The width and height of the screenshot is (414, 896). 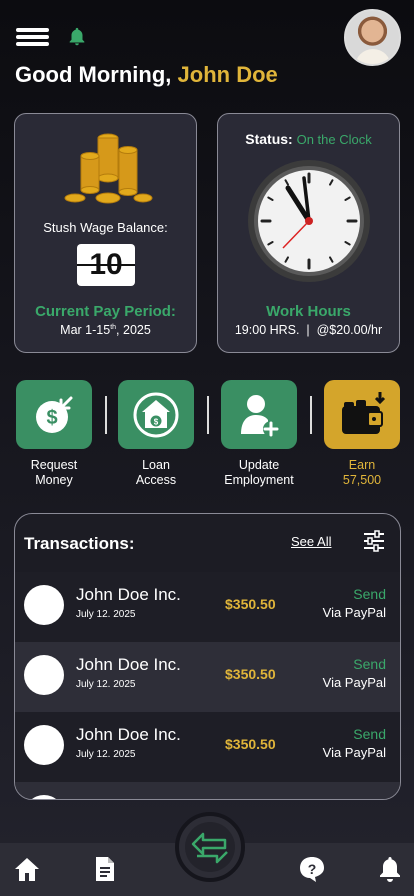 I want to click on clock-icon, so click(x=309, y=221).